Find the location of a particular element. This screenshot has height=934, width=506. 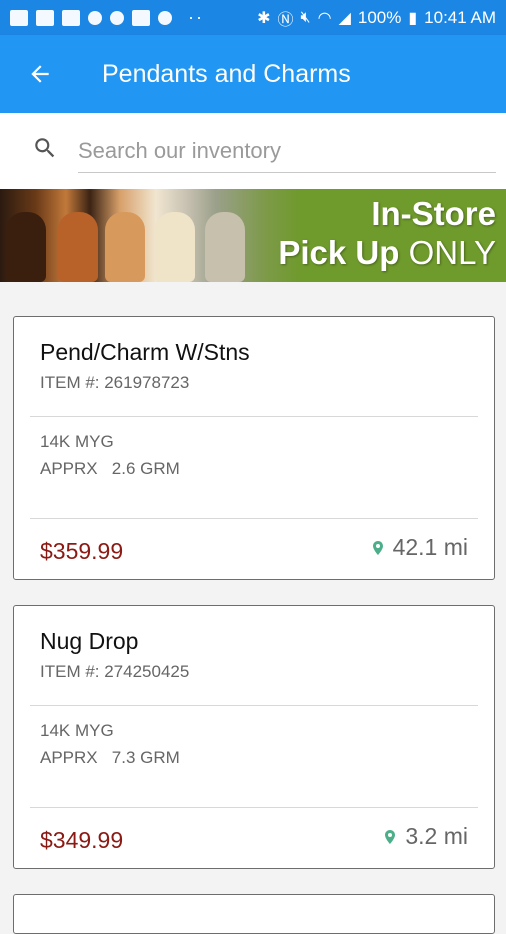

wifi-icon: ◠ is located at coordinates (324, 18).